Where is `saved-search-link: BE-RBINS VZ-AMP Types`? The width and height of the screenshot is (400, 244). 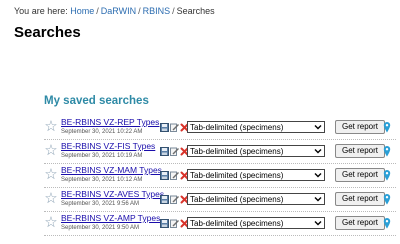 saved-search-link: BE-RBINS VZ-AMP Types is located at coordinates (110, 218).